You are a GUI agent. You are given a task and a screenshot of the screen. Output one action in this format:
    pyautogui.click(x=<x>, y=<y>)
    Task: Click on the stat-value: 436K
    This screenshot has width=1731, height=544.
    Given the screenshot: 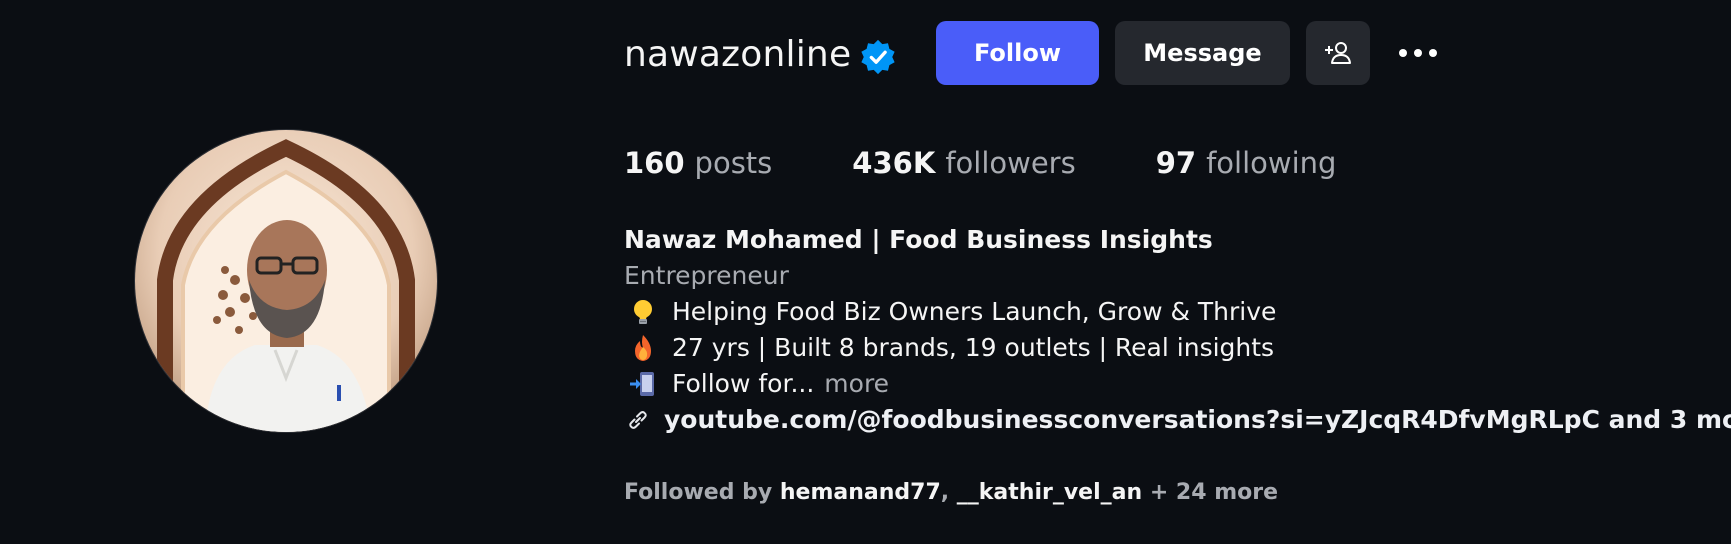 What is the action you would take?
    pyautogui.click(x=894, y=163)
    